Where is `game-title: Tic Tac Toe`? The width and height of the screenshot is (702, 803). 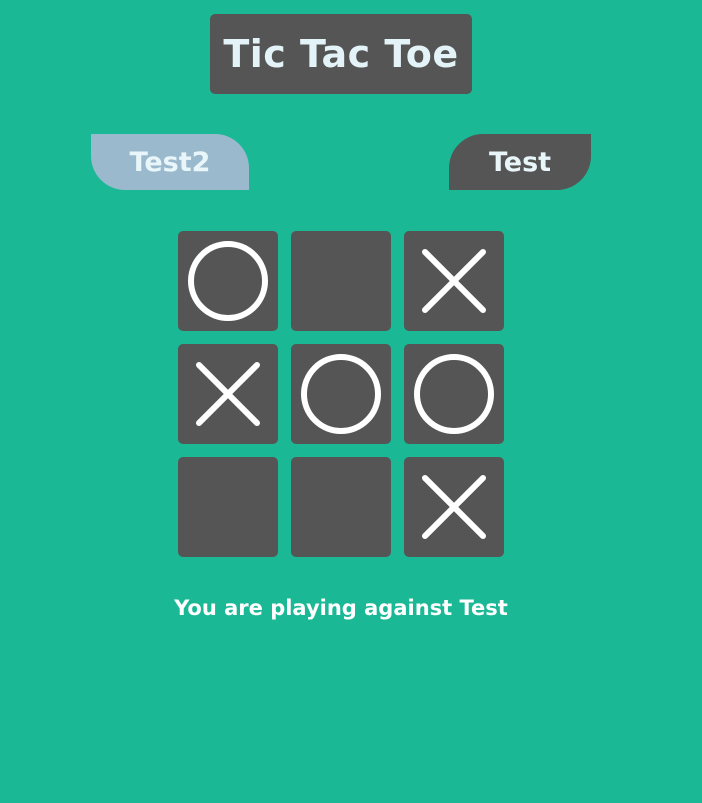 game-title: Tic Tac Toe is located at coordinates (341, 54).